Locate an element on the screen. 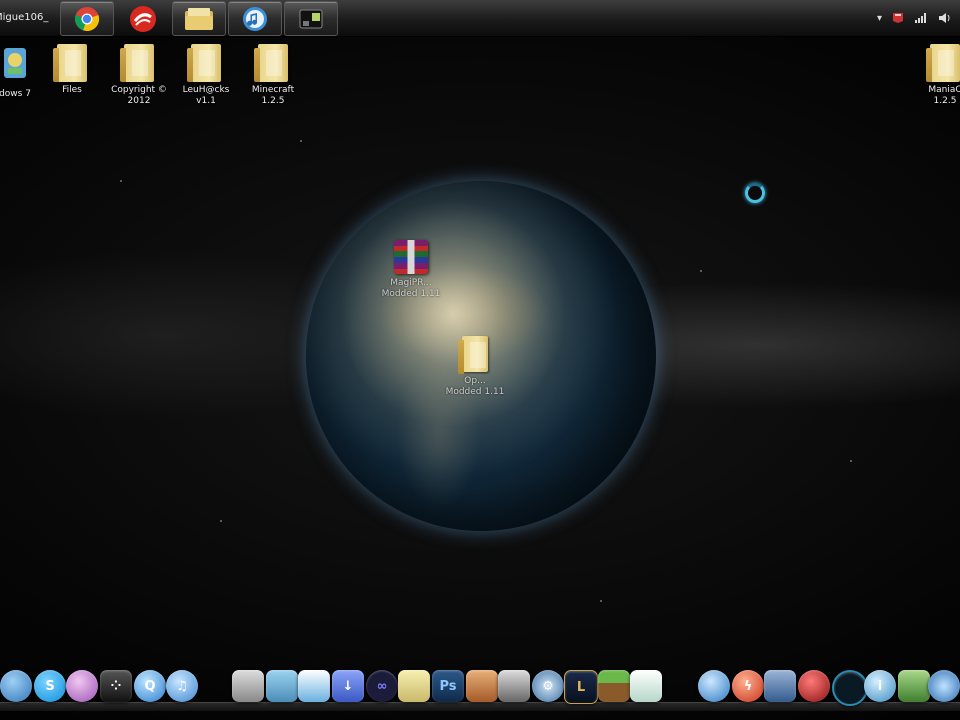  taskbar-button-media-app is located at coordinates (311, 18).